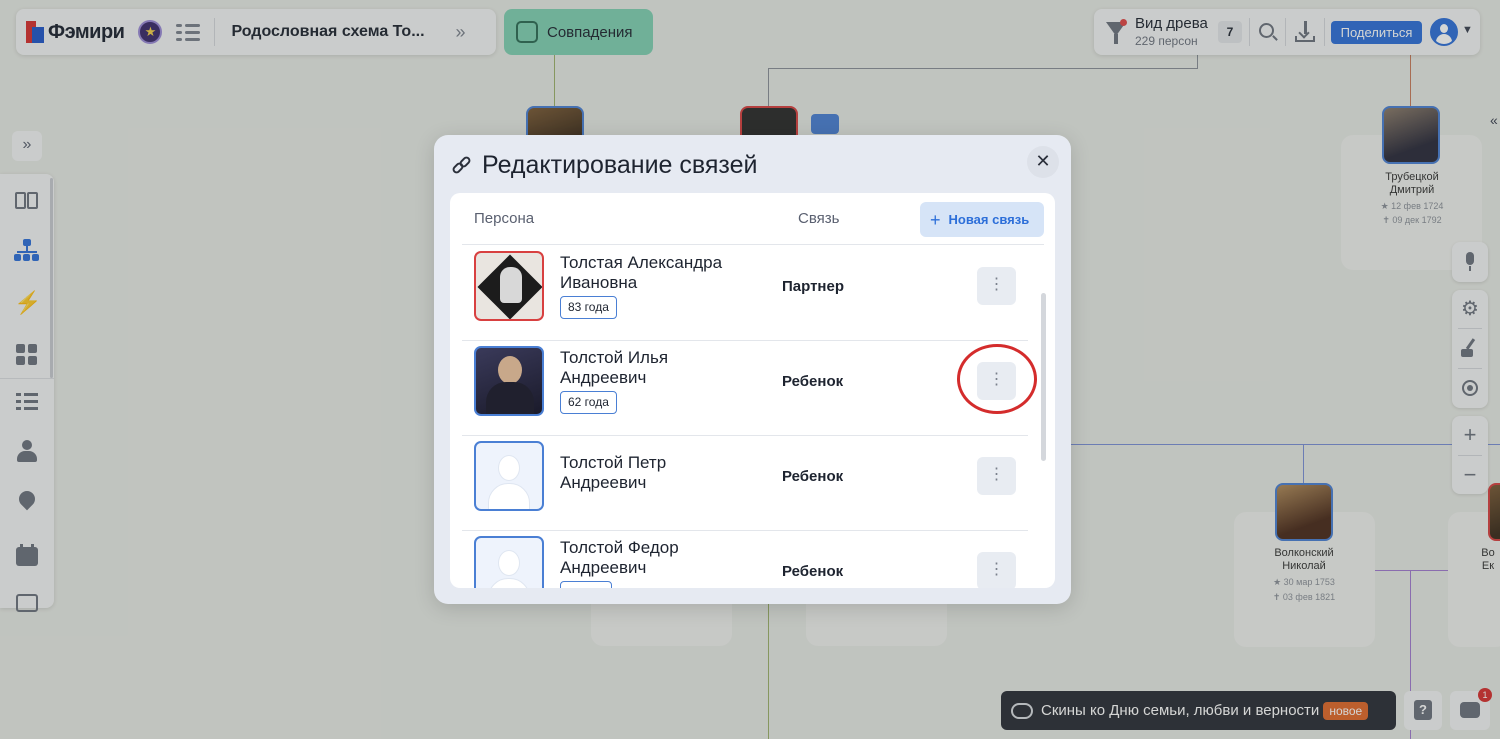  Describe the element at coordinates (655, 273) in the screenshot. I see `person-name: Толстая Александра Ивановна` at that location.